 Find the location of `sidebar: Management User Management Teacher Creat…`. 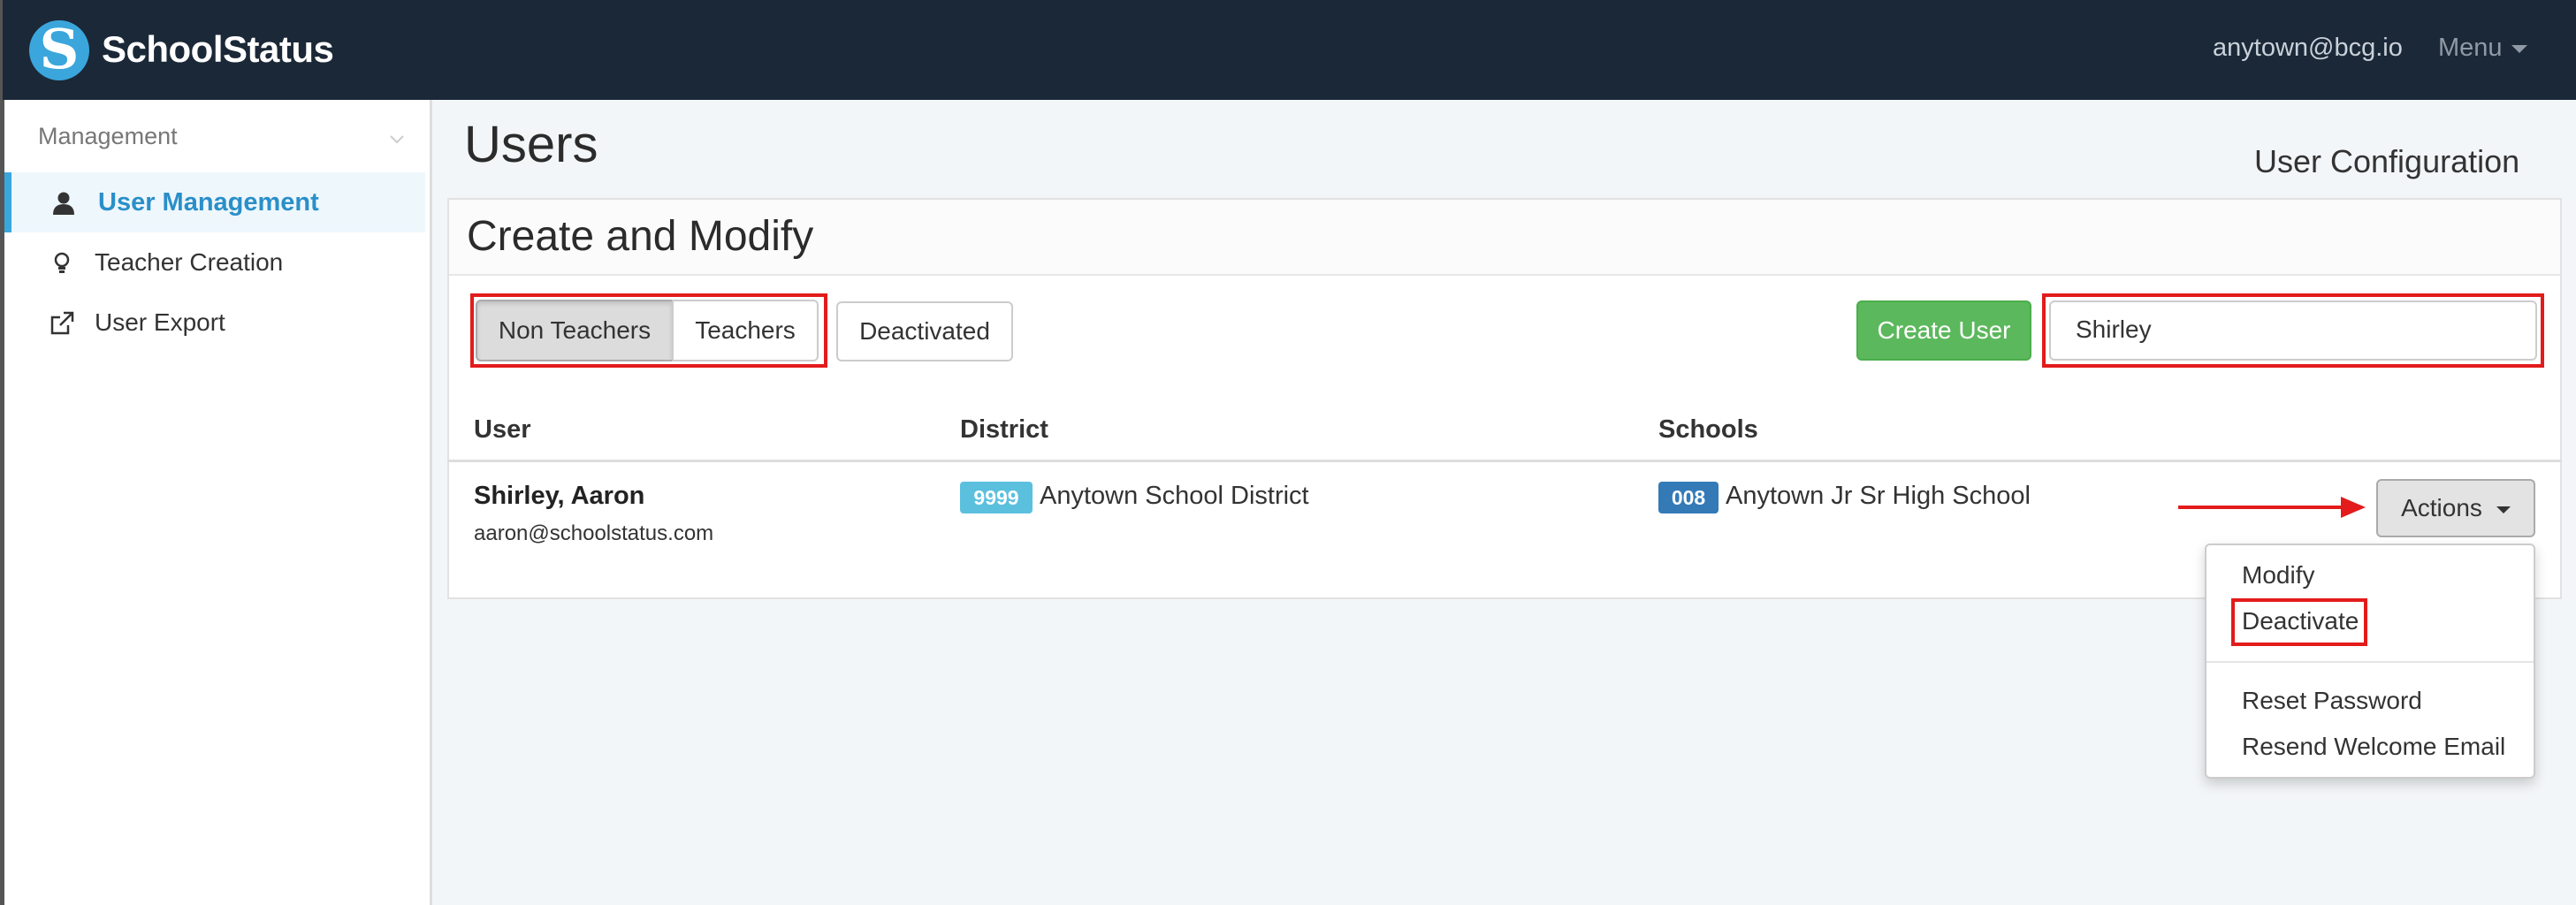

sidebar: Management User Management Teacher Creat… is located at coordinates (216, 503).